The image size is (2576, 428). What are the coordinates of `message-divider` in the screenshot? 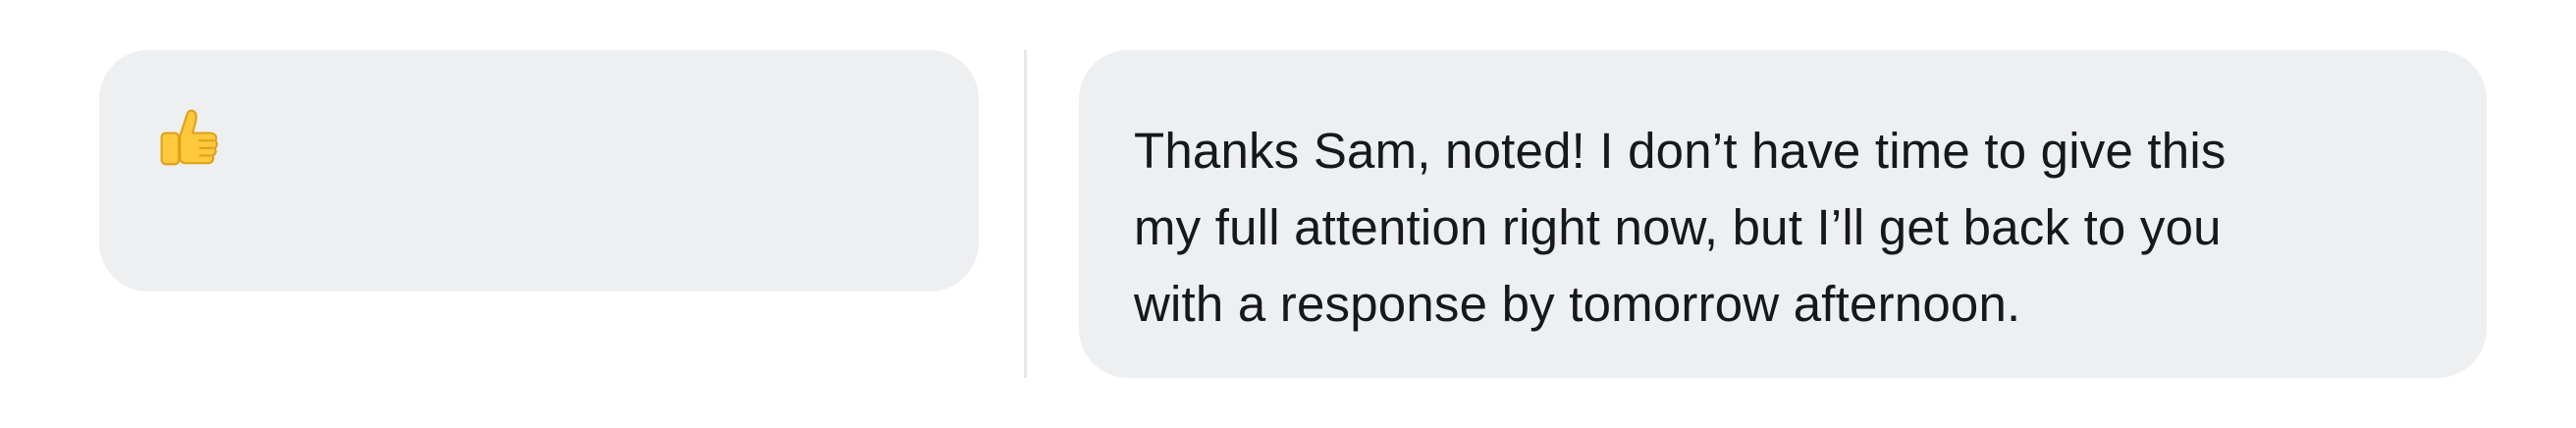 It's located at (1025, 214).